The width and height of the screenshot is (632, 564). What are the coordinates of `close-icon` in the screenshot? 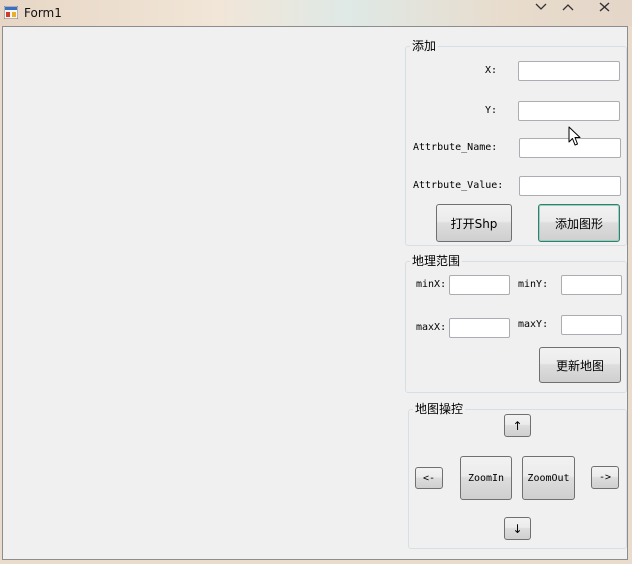 It's located at (604, 7).